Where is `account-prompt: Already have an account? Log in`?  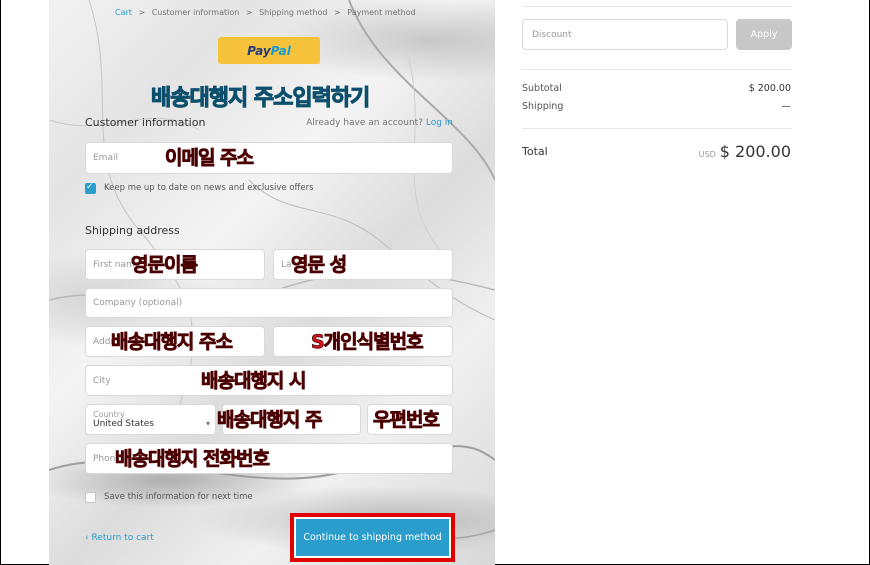 account-prompt: Already have an account? Log in is located at coordinates (379, 123).